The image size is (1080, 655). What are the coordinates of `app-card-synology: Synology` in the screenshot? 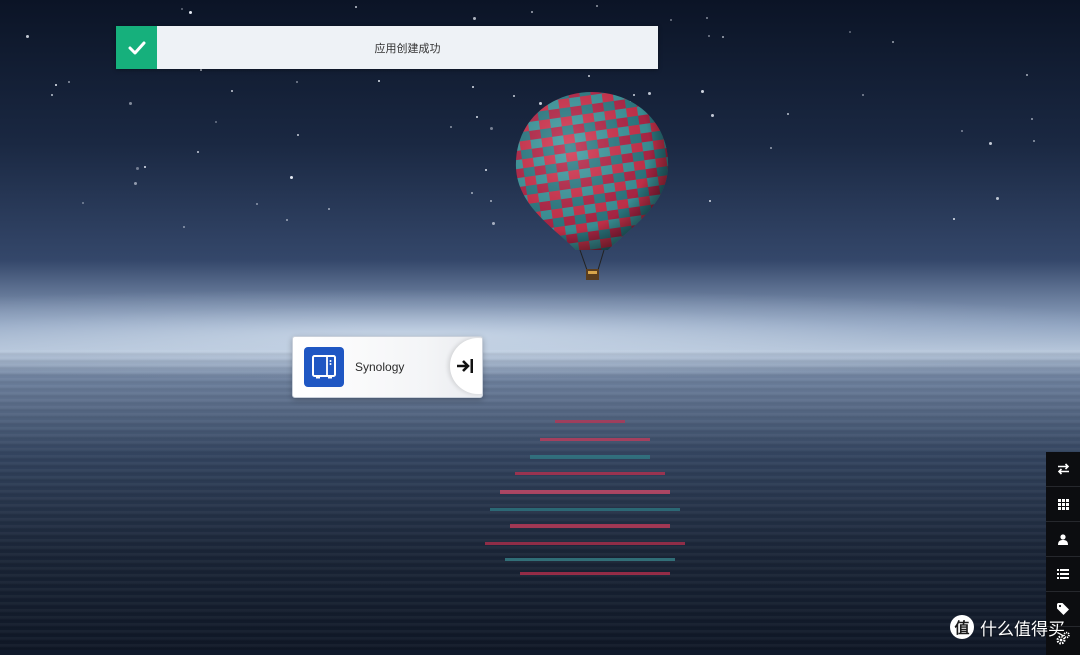 It's located at (387, 367).